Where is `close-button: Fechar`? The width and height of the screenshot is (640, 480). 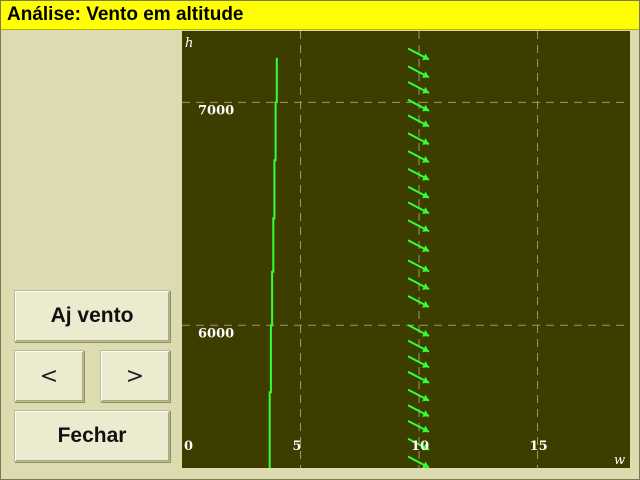 close-button: Fechar is located at coordinates (92, 436).